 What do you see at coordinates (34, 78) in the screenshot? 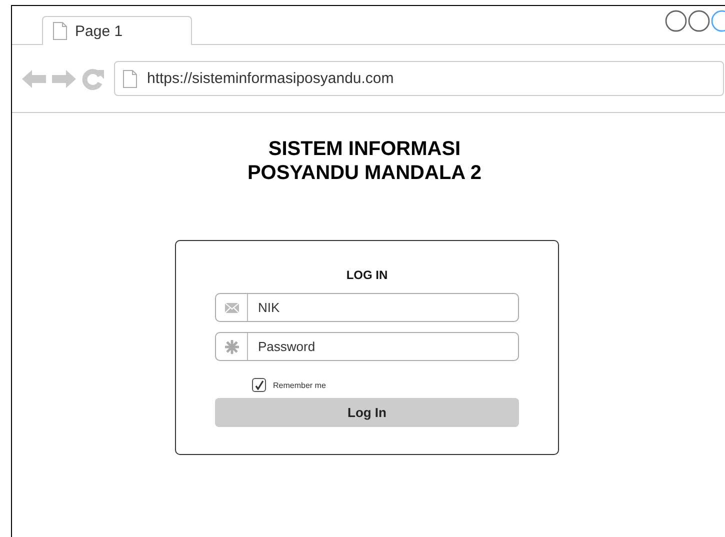
I see `back-icon` at bounding box center [34, 78].